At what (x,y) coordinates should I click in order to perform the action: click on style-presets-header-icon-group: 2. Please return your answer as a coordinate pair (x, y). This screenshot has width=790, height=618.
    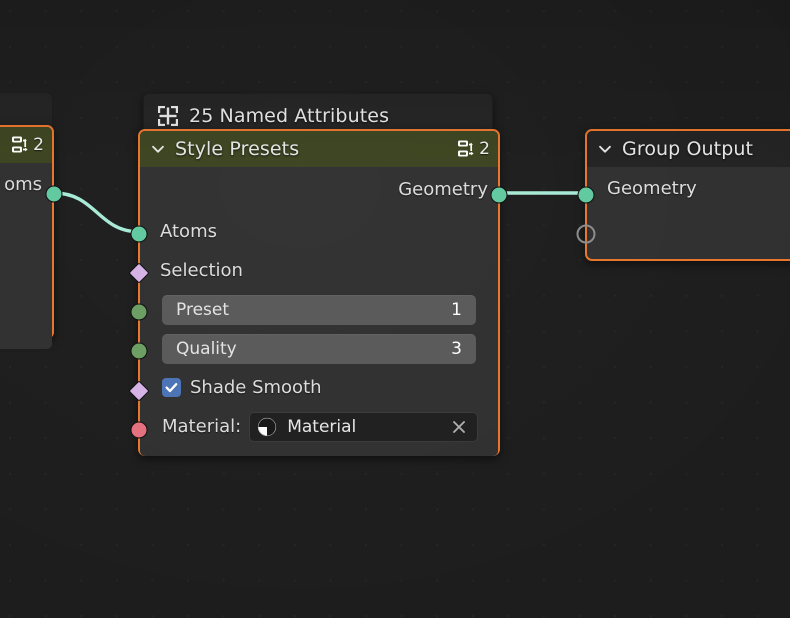
    Looking at the image, I should click on (473, 149).